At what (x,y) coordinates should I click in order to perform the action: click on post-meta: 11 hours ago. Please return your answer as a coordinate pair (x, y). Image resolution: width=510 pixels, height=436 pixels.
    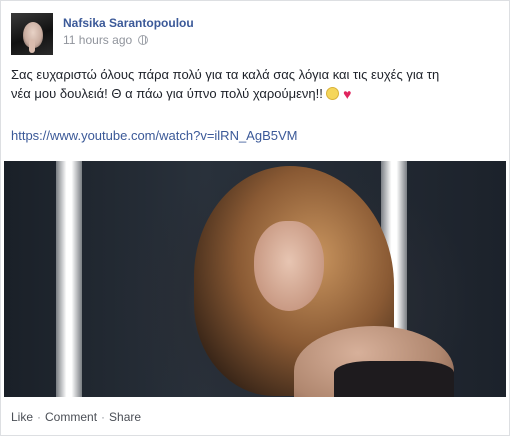
    Looking at the image, I should click on (106, 40).